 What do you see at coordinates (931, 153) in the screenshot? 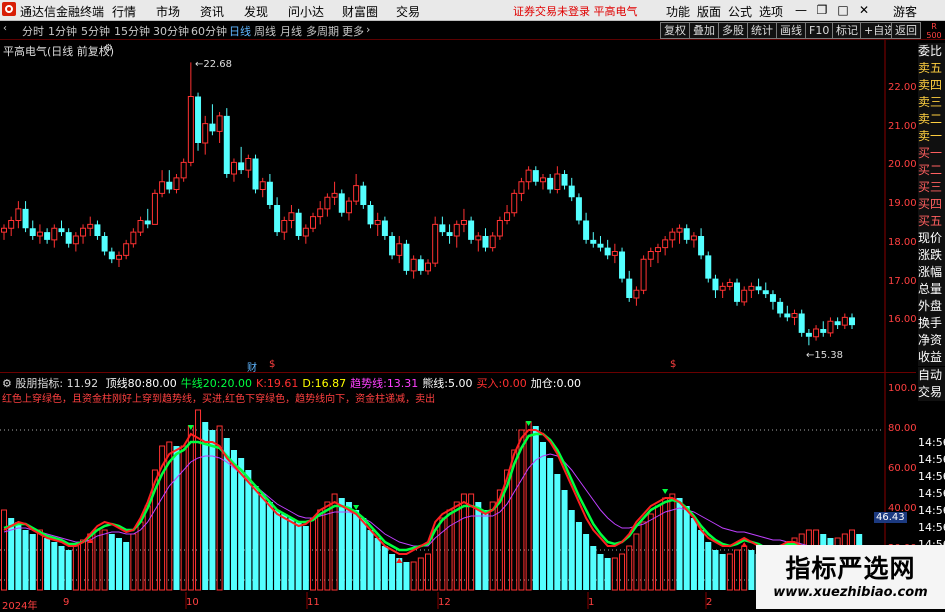
I see `sidebar-item-6: 买一` at bounding box center [931, 153].